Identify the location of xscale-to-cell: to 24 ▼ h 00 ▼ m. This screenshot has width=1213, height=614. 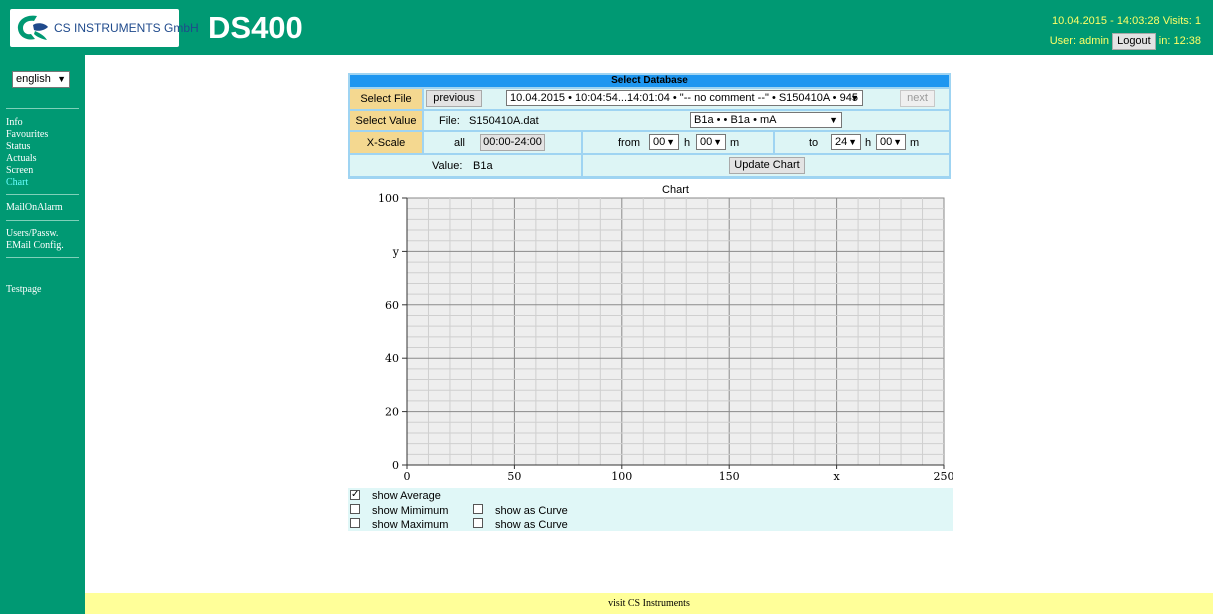
(862, 142).